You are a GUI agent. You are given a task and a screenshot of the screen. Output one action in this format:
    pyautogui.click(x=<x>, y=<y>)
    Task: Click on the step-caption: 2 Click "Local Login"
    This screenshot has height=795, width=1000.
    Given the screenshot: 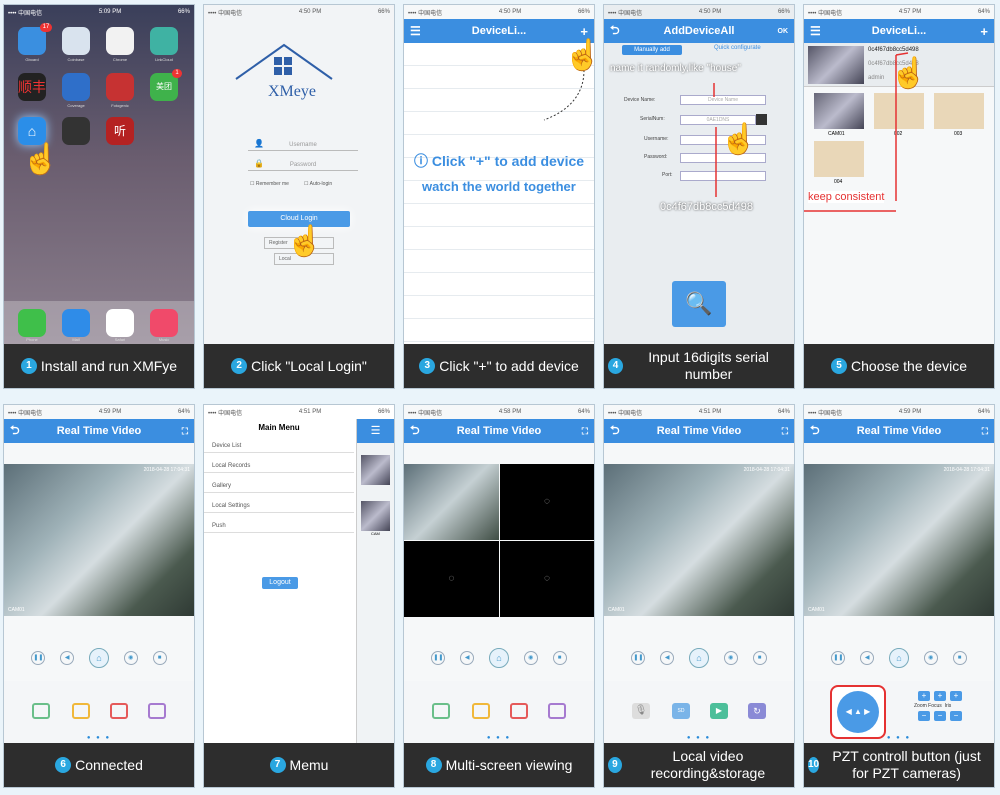 What is the action you would take?
    pyautogui.click(x=299, y=366)
    